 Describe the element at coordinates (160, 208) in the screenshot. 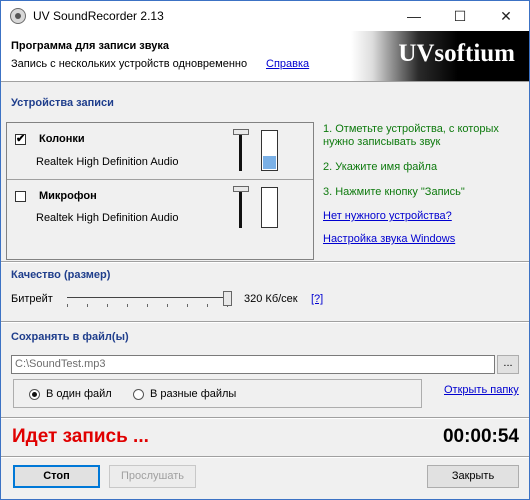

I see `device-row-microphone: Микрофон Realtek High Definition Audio` at that location.